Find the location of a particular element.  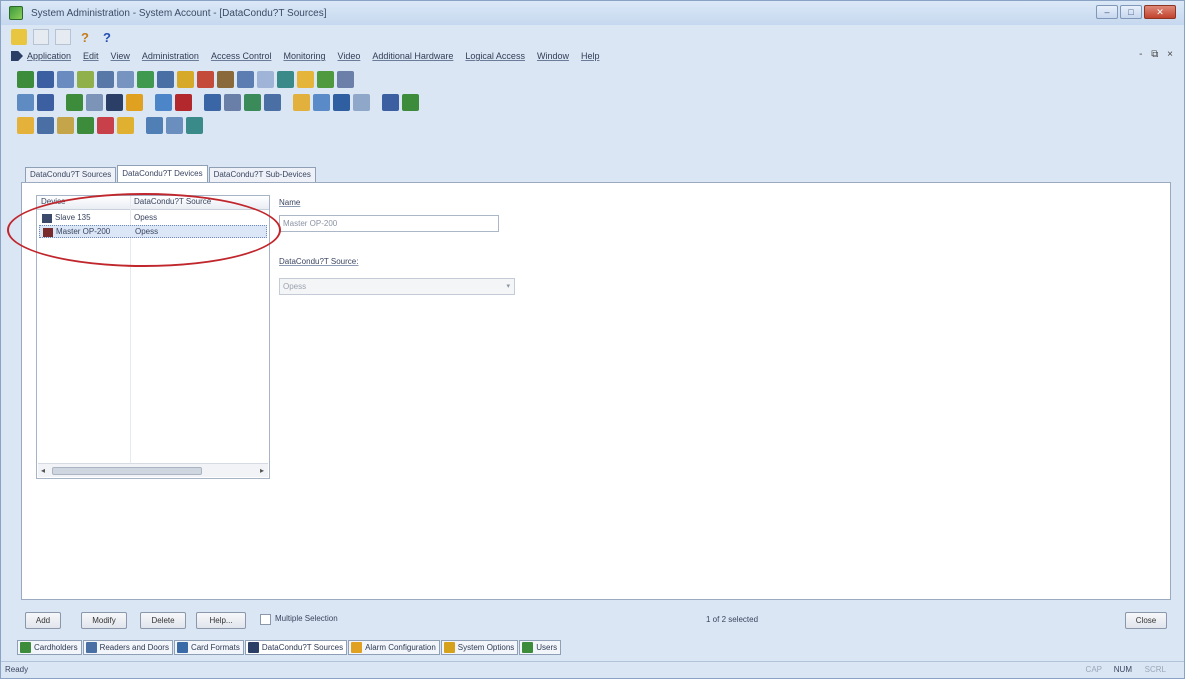

scroll-left-icon: ◂ is located at coordinates (43, 470).